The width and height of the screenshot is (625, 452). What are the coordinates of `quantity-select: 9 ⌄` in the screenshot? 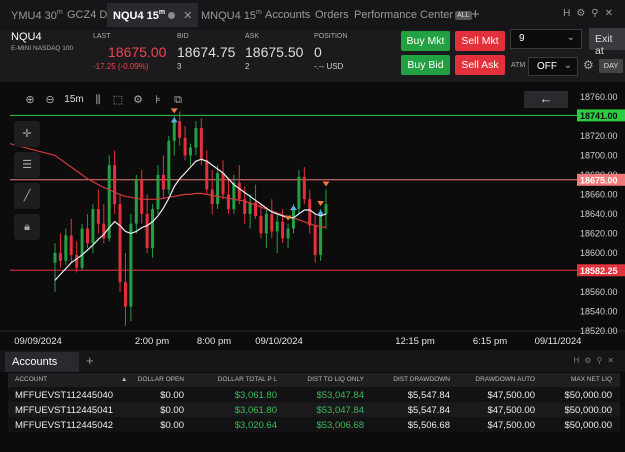 It's located at (546, 39).